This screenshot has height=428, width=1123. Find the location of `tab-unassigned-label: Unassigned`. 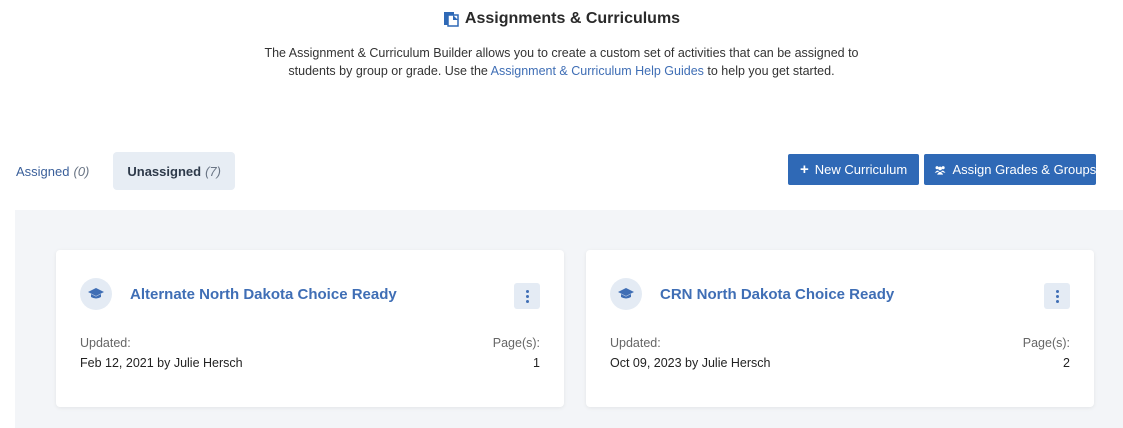

tab-unassigned-label: Unassigned is located at coordinates (164, 171).